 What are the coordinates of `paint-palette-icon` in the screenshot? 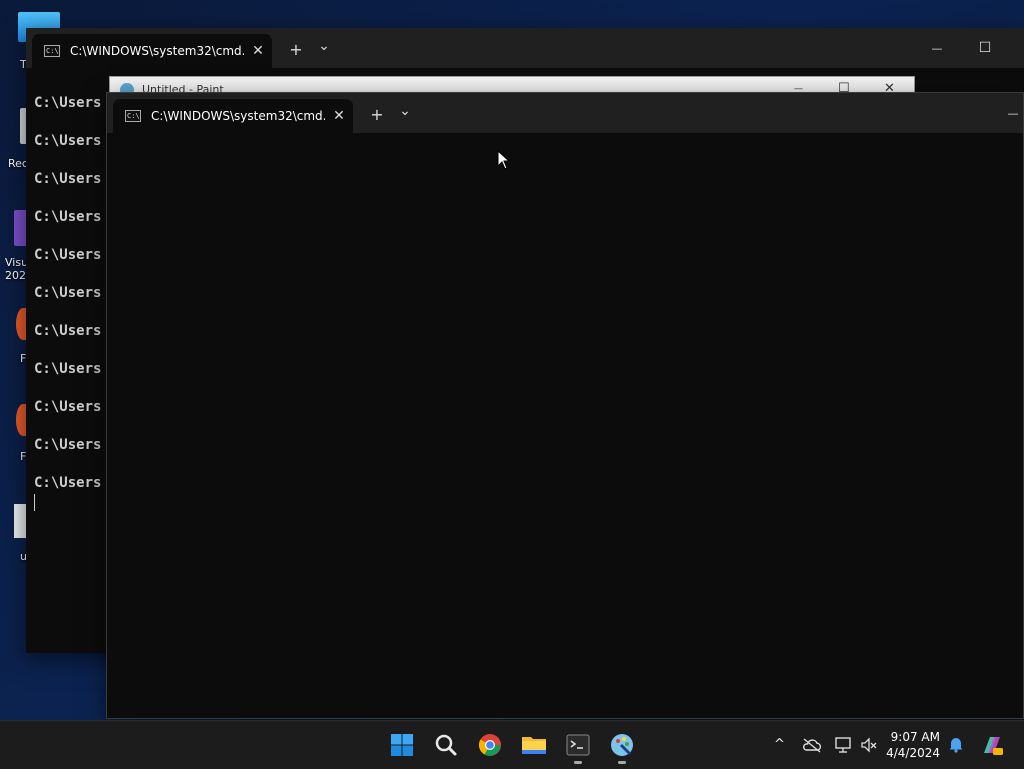 It's located at (622, 745).